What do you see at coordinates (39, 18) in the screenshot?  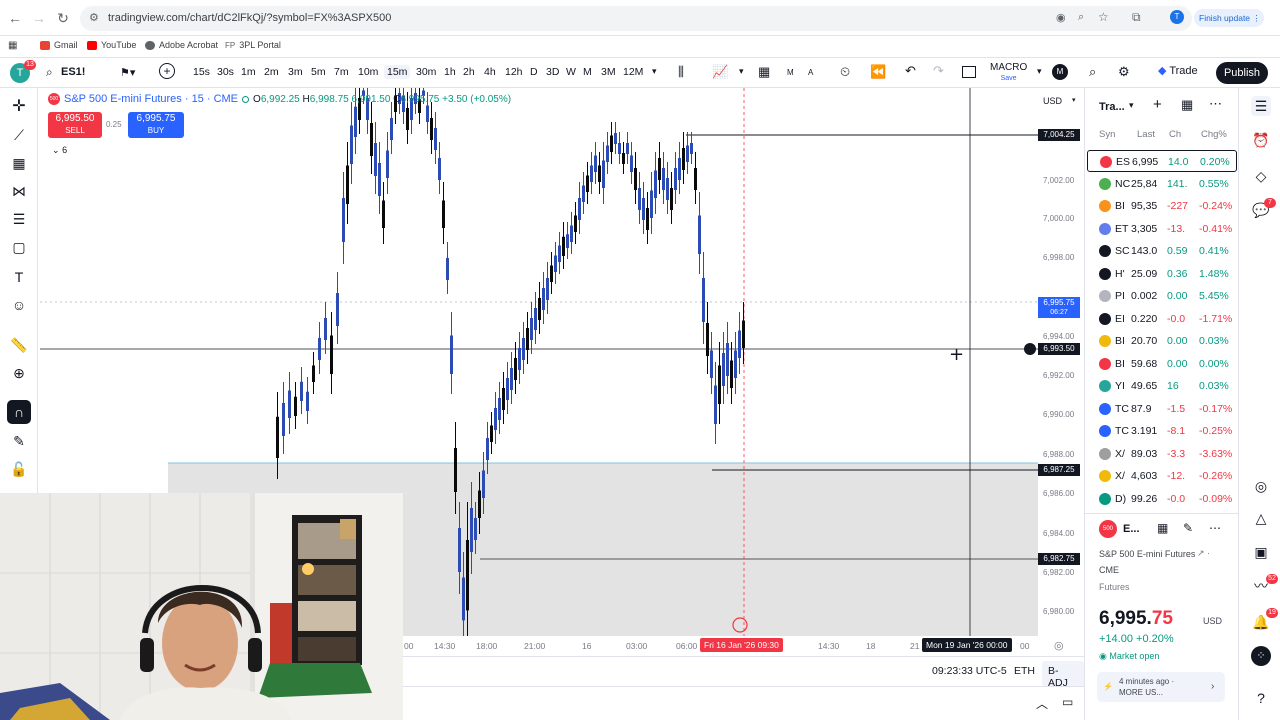 I see `forward-icon: →` at bounding box center [39, 18].